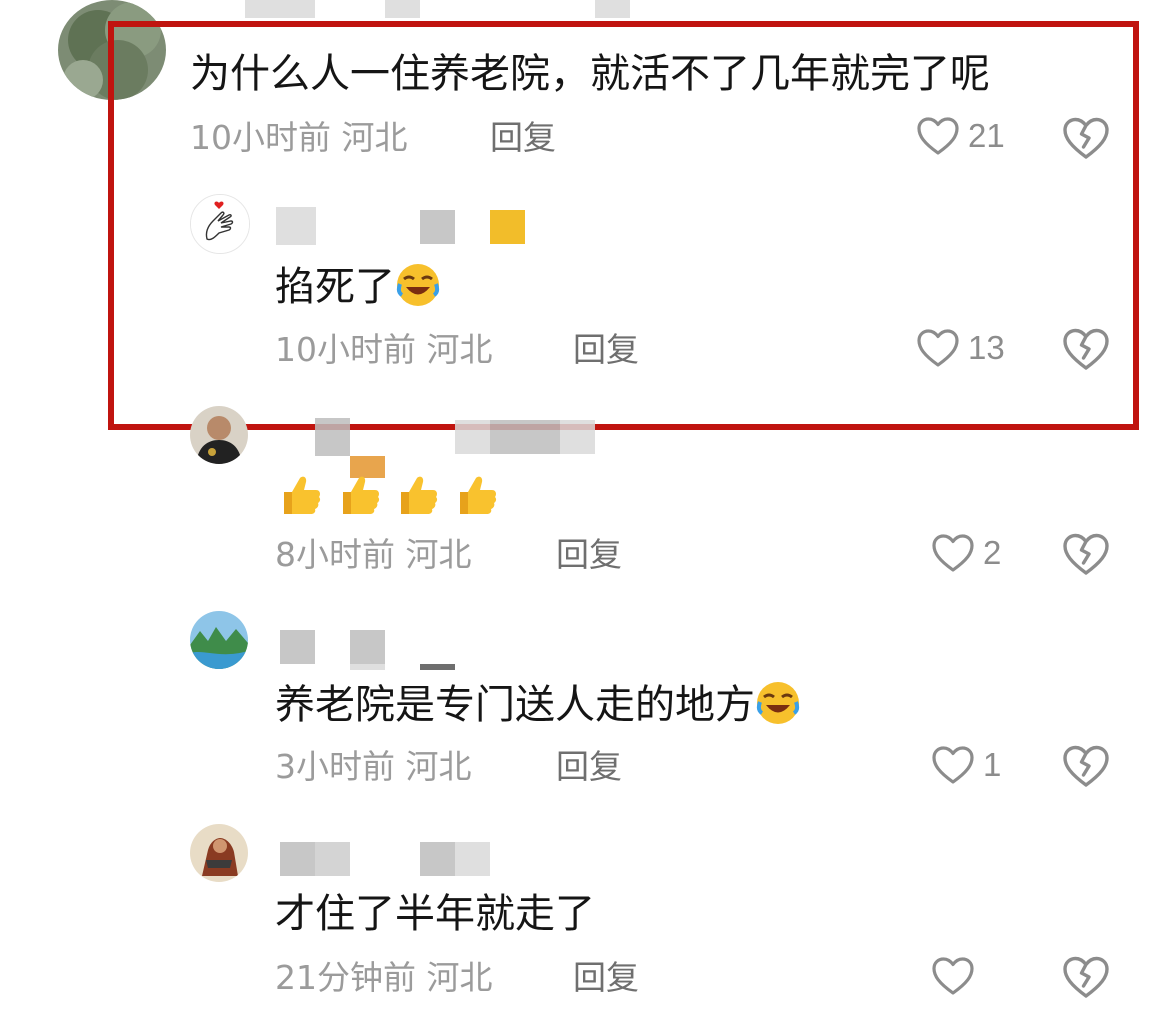 This screenshot has width=1170, height=1036. I want to click on reply-time: 10小时前, so click(345, 349).